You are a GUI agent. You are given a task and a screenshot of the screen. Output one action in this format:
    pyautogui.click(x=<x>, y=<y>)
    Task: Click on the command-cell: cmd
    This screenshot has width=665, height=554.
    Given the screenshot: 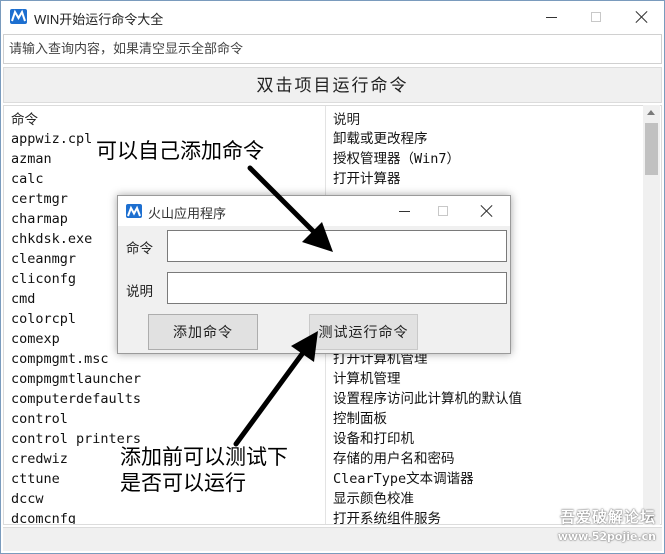 What is the action you would take?
    pyautogui.click(x=23, y=299)
    